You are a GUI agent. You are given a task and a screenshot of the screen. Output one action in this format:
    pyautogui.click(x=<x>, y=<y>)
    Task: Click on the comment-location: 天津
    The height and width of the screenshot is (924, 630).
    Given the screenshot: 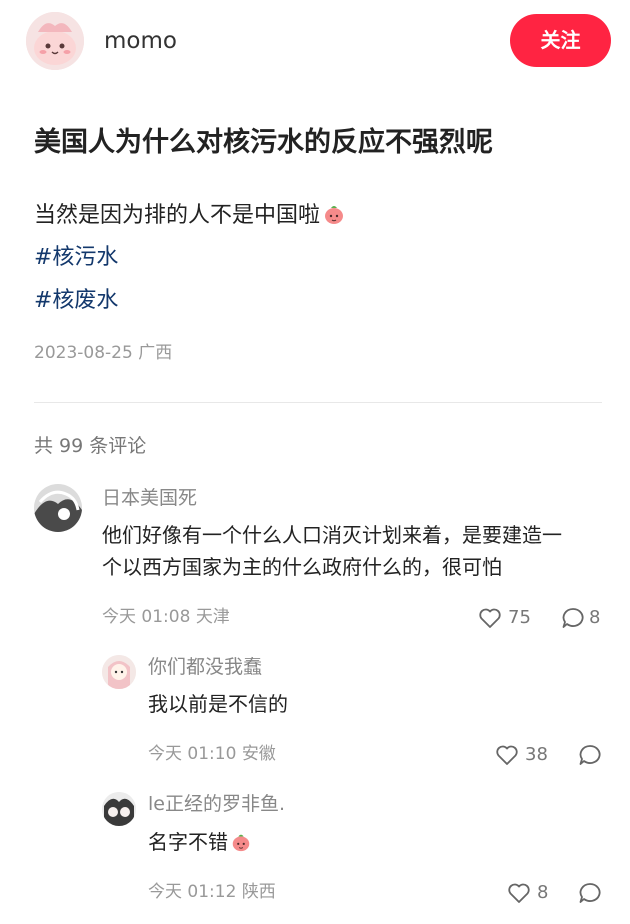 What is the action you would take?
    pyautogui.click(x=212, y=617)
    